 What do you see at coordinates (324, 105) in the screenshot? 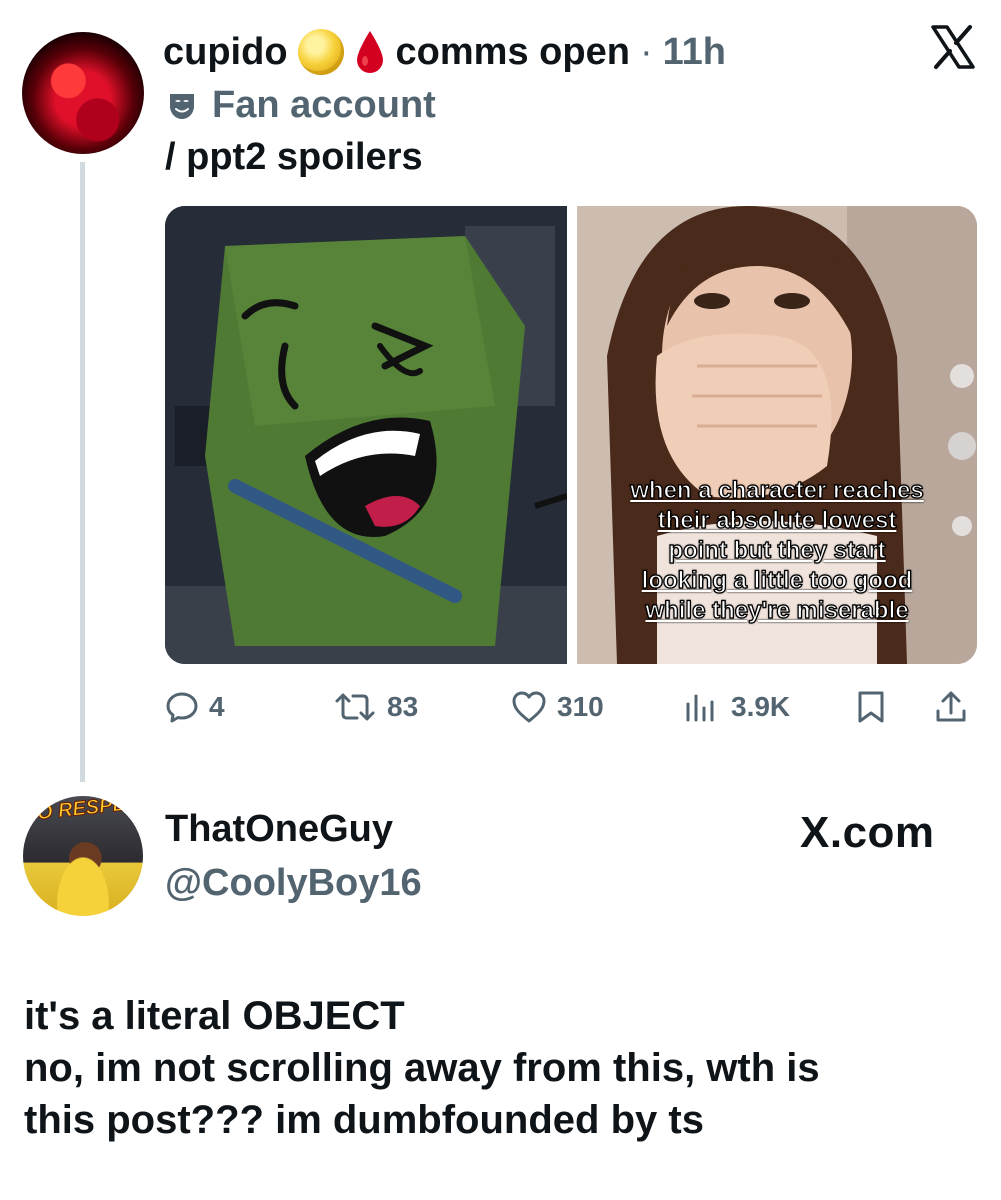
I see `fan-account-label: Fan account` at bounding box center [324, 105].